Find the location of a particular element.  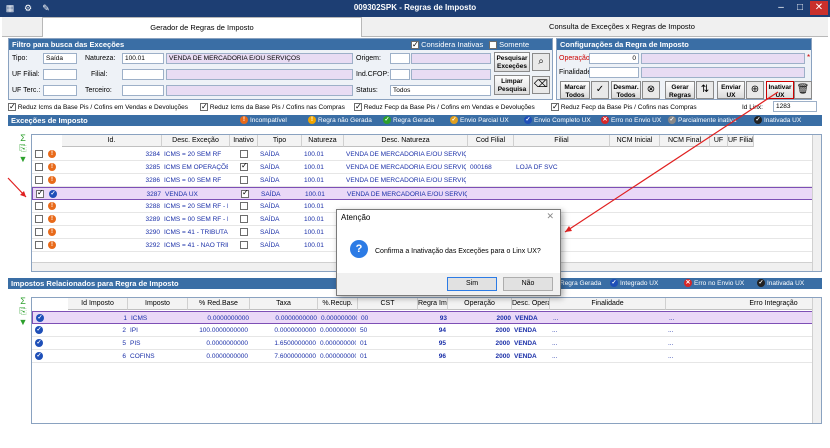

arrow-to-dialog is located at coordinates (671, 162).